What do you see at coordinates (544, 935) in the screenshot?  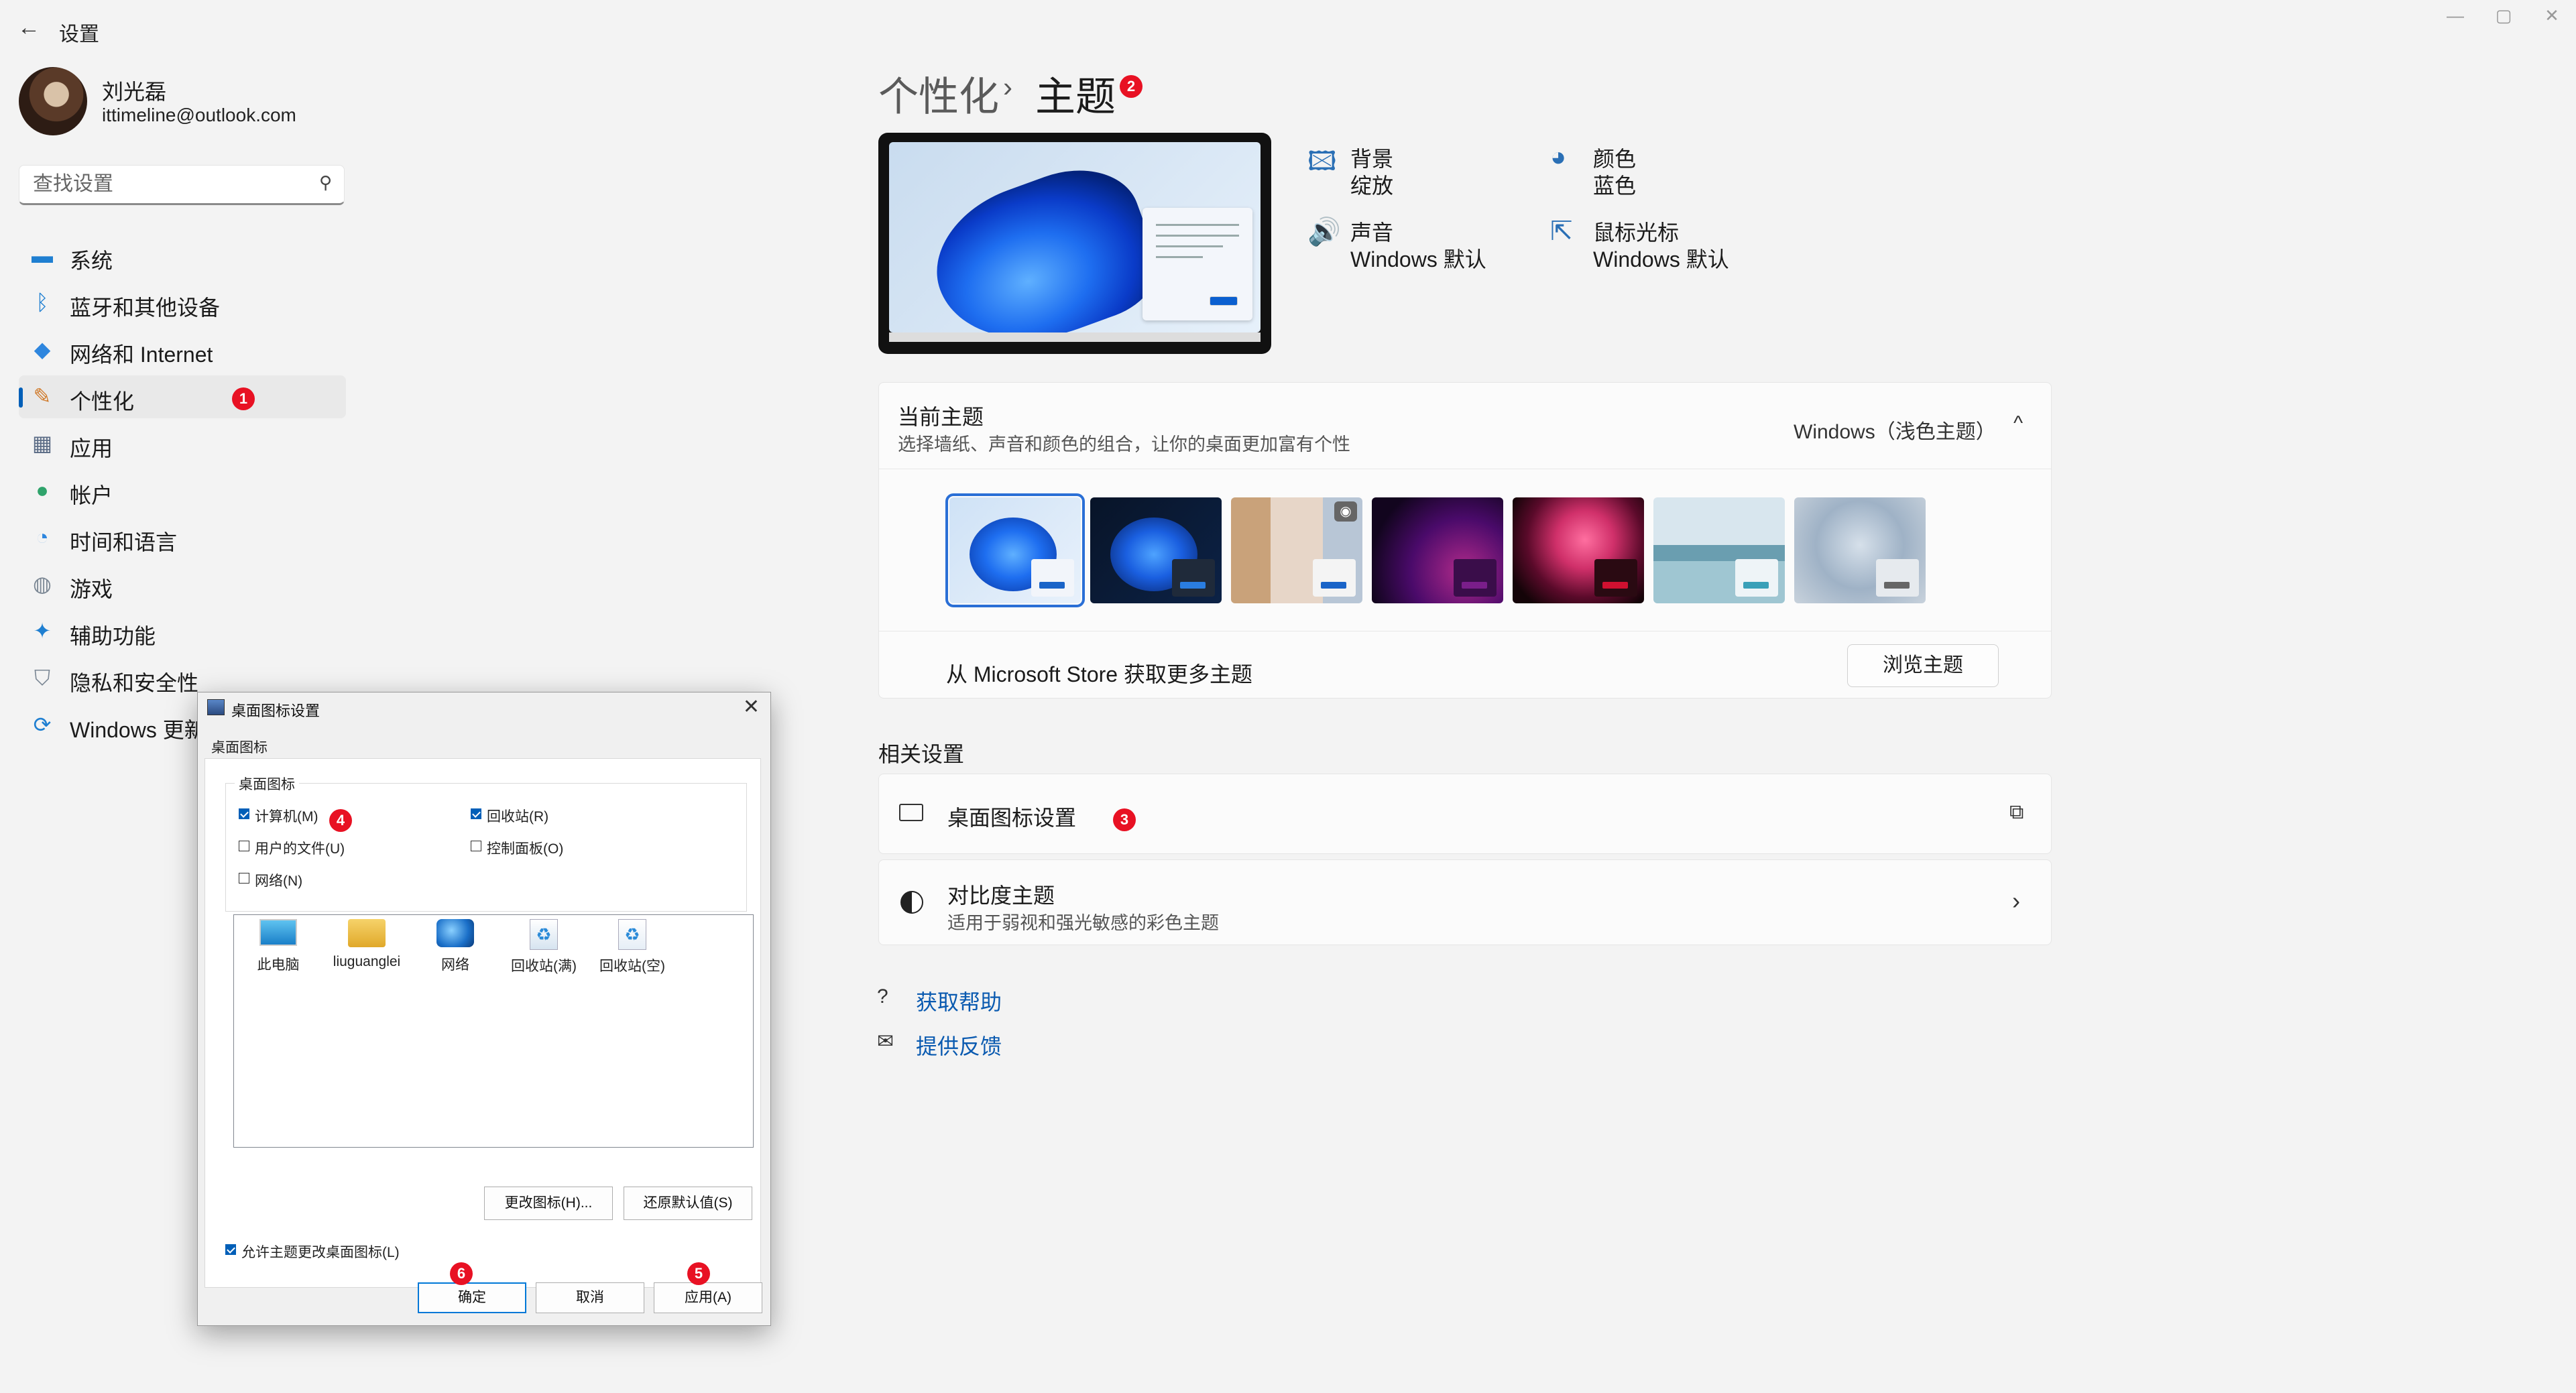 I see `recycle-bin-full-icon: ♻` at bounding box center [544, 935].